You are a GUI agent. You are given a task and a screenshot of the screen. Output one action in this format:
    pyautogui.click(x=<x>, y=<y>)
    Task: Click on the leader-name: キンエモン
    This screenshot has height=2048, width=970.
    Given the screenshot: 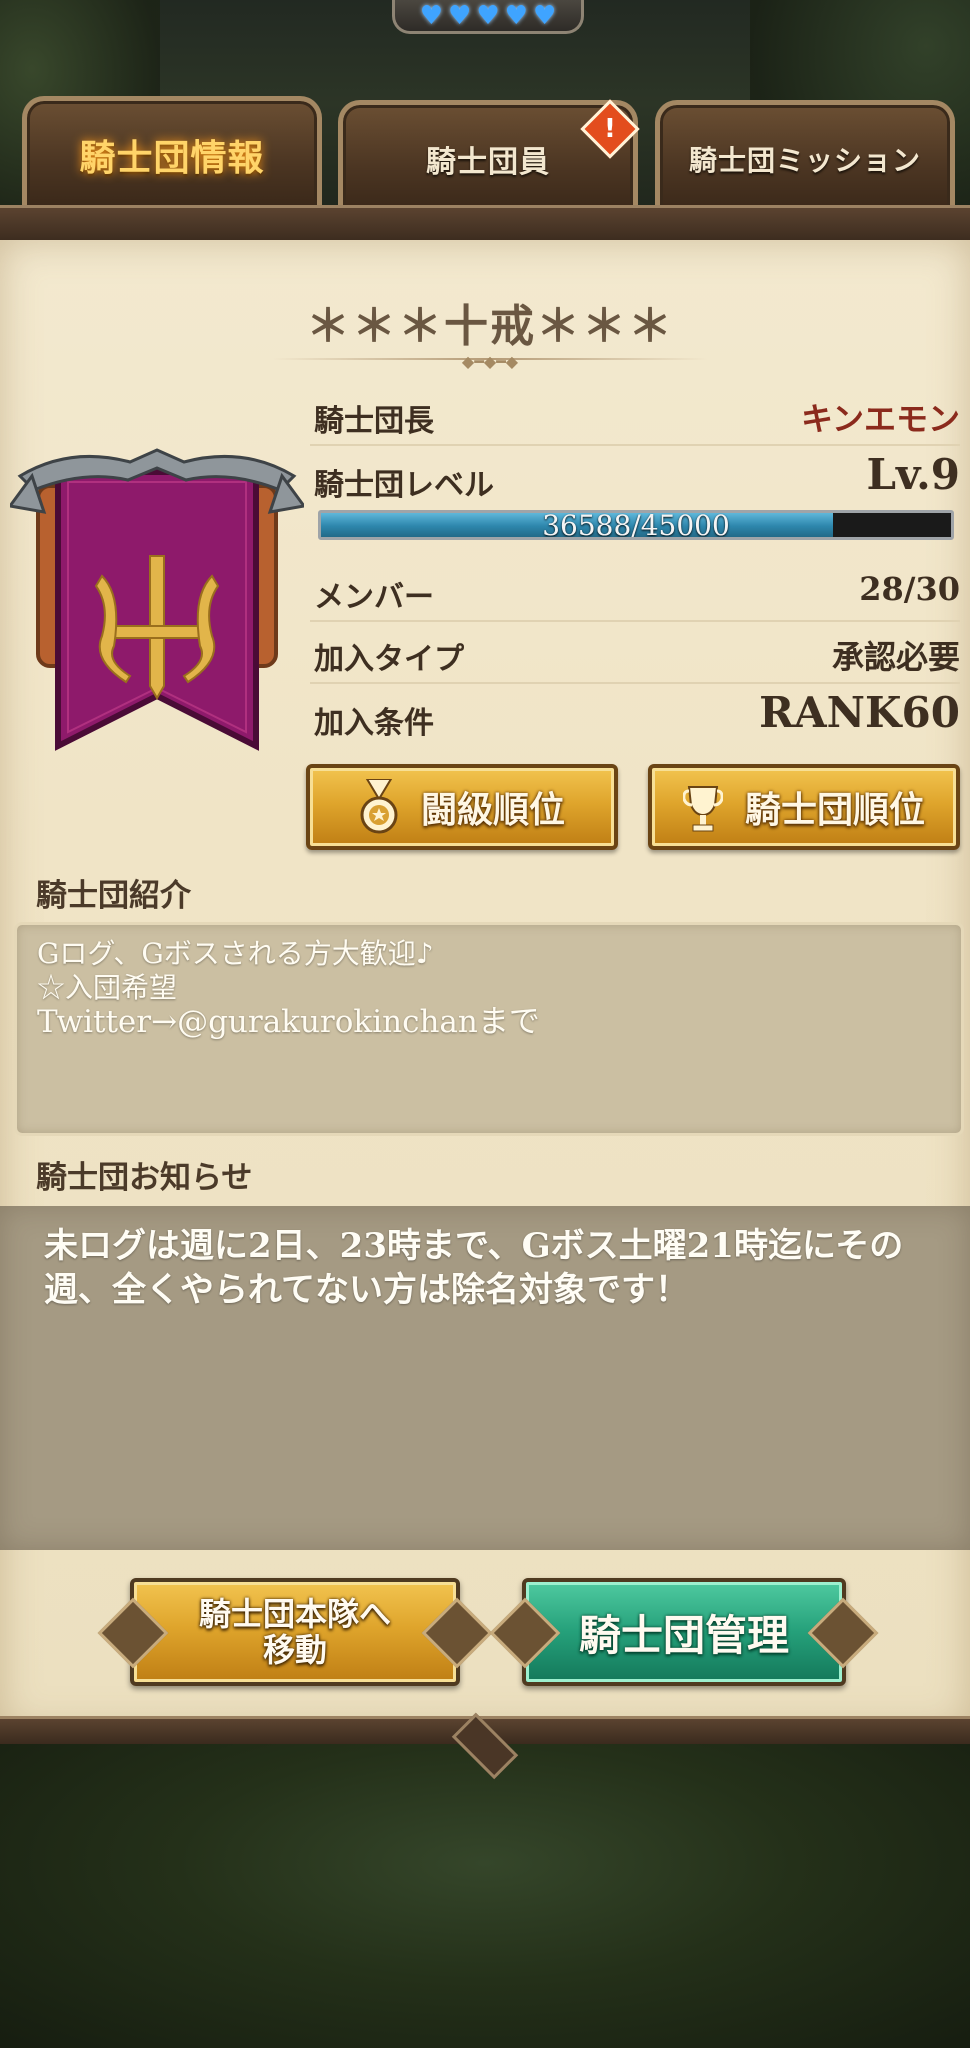 What is the action you would take?
    pyautogui.click(x=880, y=417)
    